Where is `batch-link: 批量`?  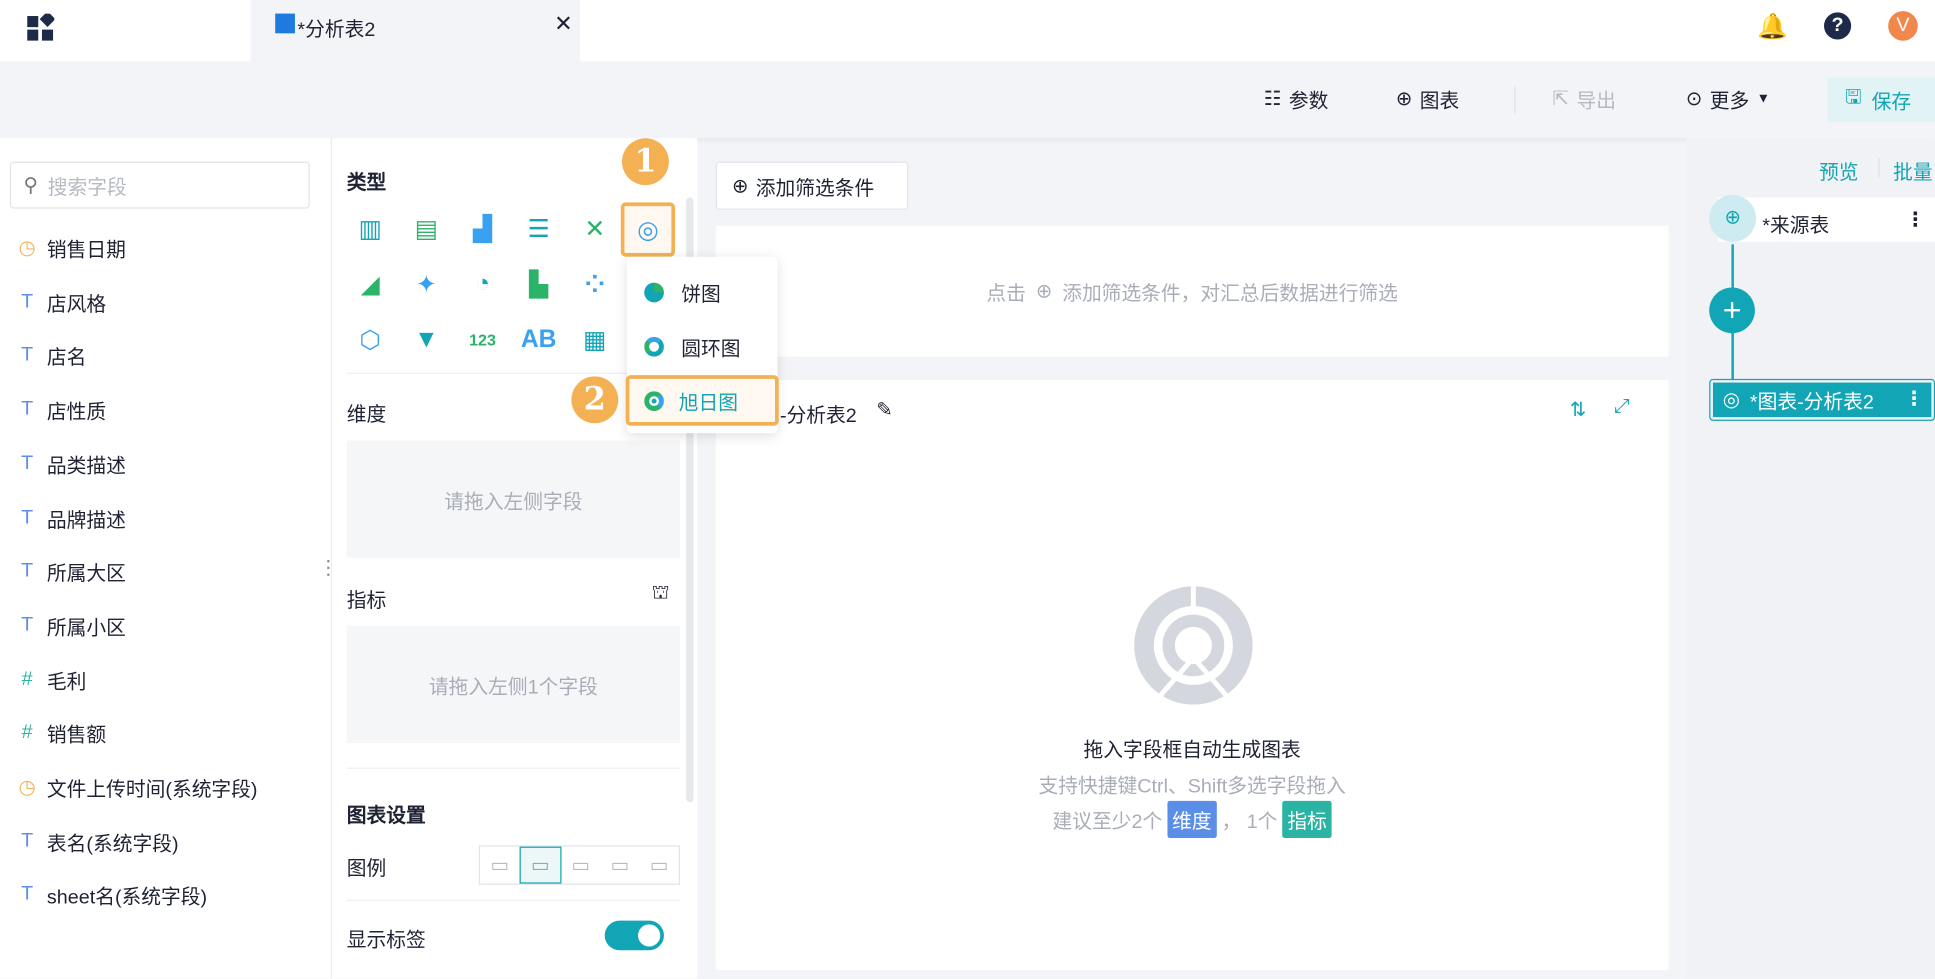
batch-link: 批量 is located at coordinates (1913, 170).